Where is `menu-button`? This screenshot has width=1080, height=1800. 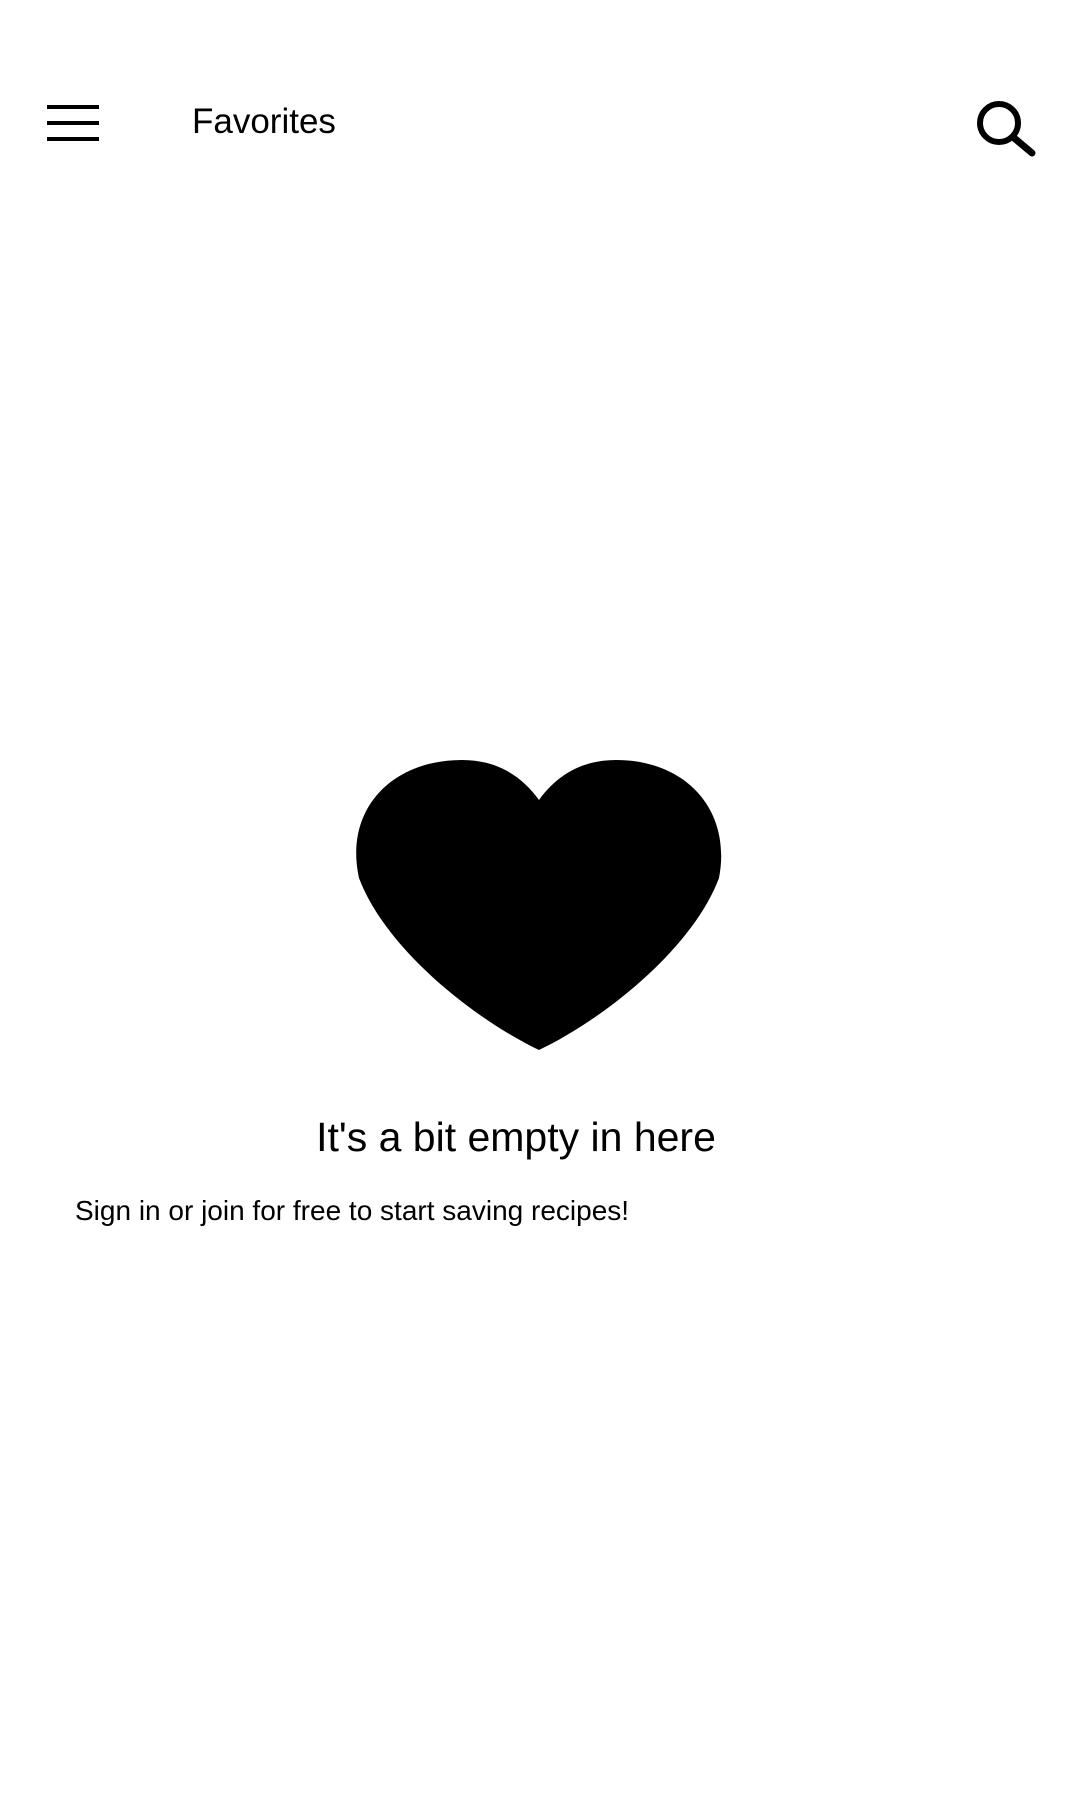
menu-button is located at coordinates (73, 123).